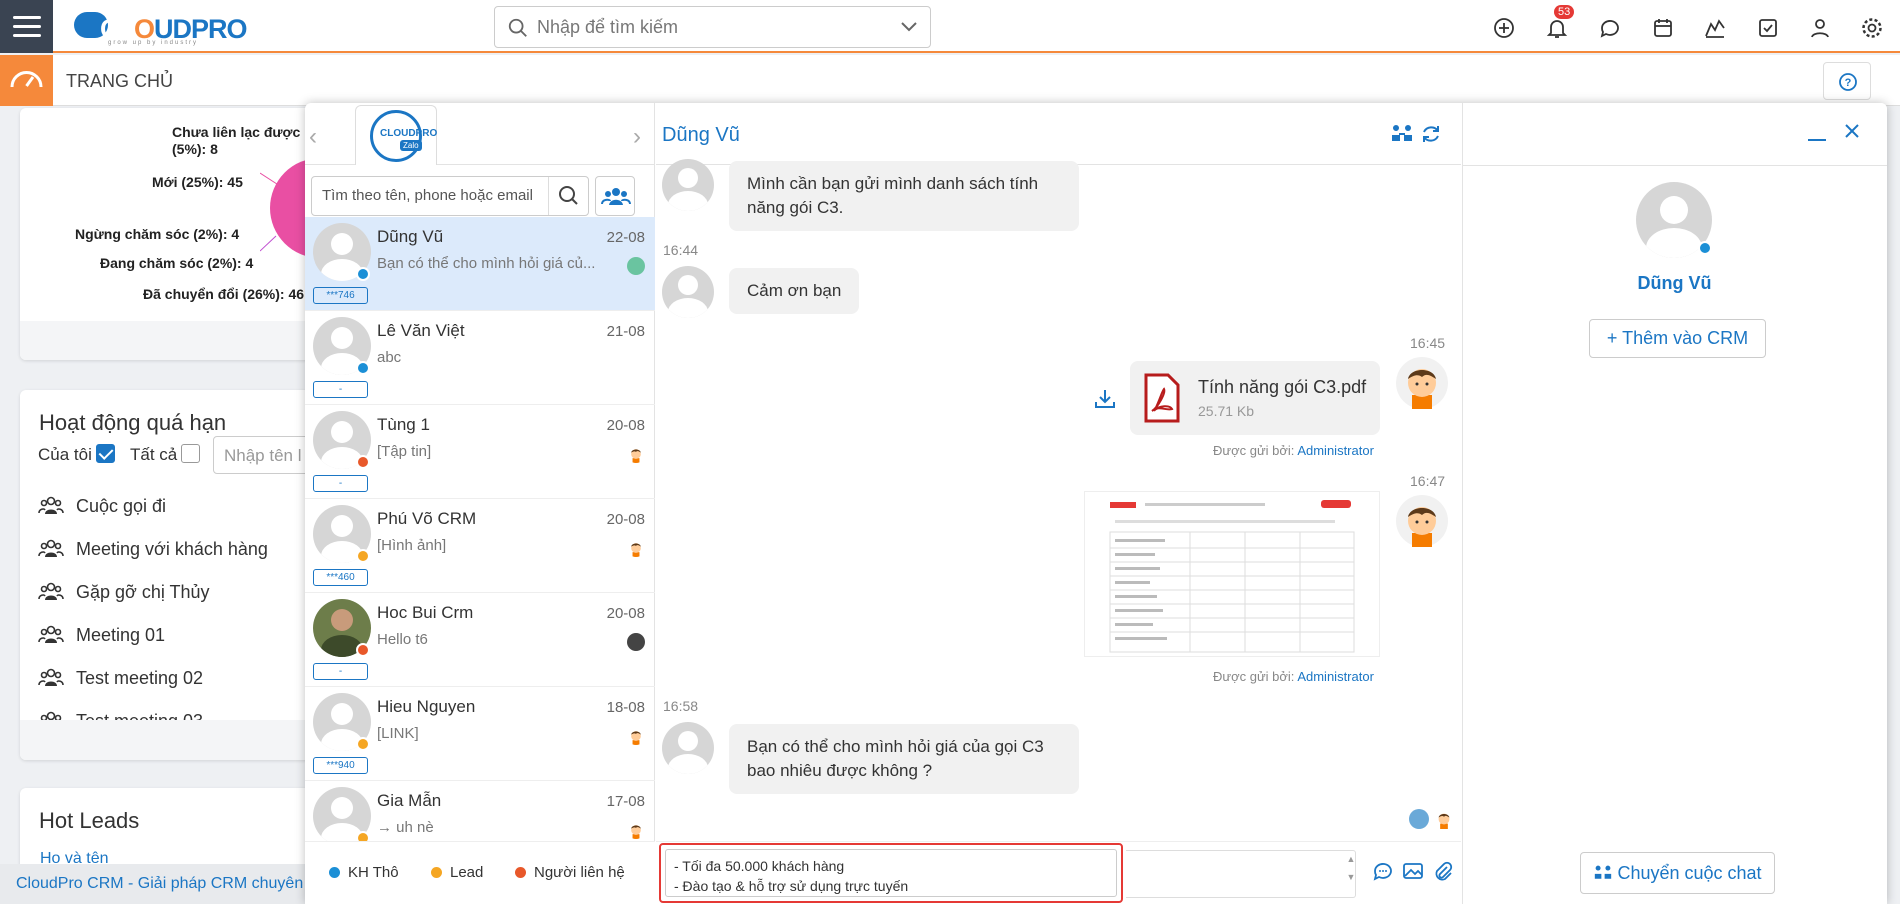 The width and height of the screenshot is (1900, 904). Describe the element at coordinates (1557, 28) in the screenshot. I see `bell-icon` at that location.